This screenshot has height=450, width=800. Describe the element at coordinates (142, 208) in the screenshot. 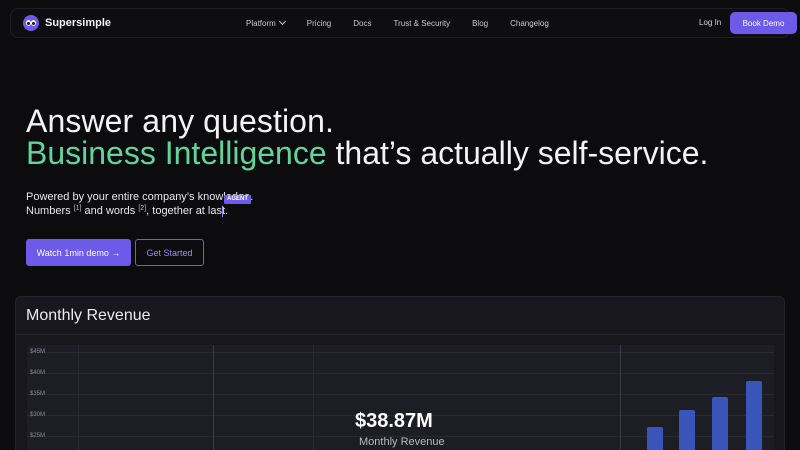

I see `footnote-ref-2: [2]` at that location.